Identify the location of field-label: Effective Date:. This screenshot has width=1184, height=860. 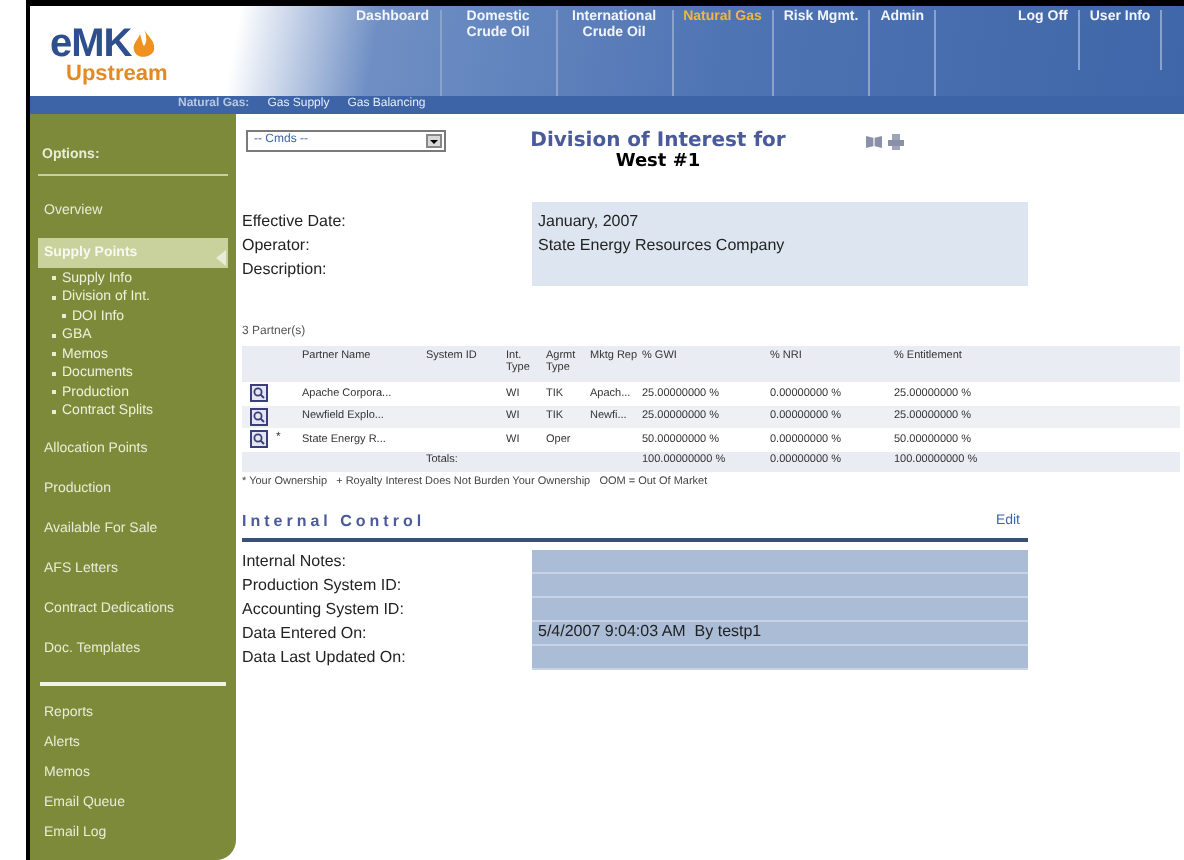
(295, 222).